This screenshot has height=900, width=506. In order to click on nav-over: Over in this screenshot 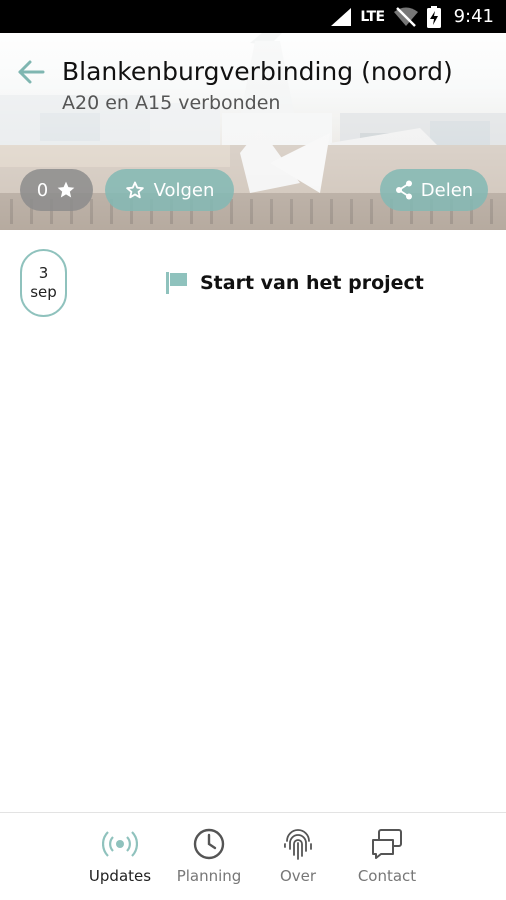, I will do `click(298, 856)`.